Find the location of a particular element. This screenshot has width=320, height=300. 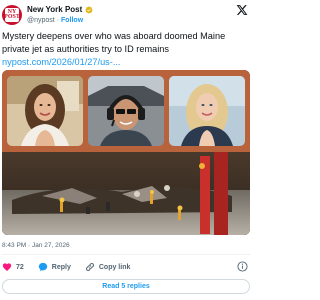

like-button: 72 is located at coordinates (13, 267).